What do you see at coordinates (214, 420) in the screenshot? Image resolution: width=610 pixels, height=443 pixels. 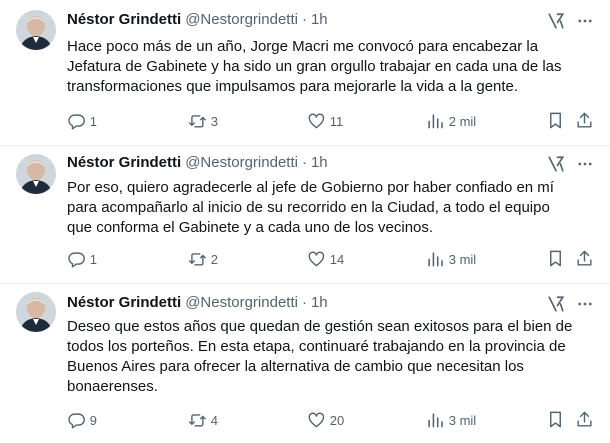 I see `repost-count: 4` at bounding box center [214, 420].